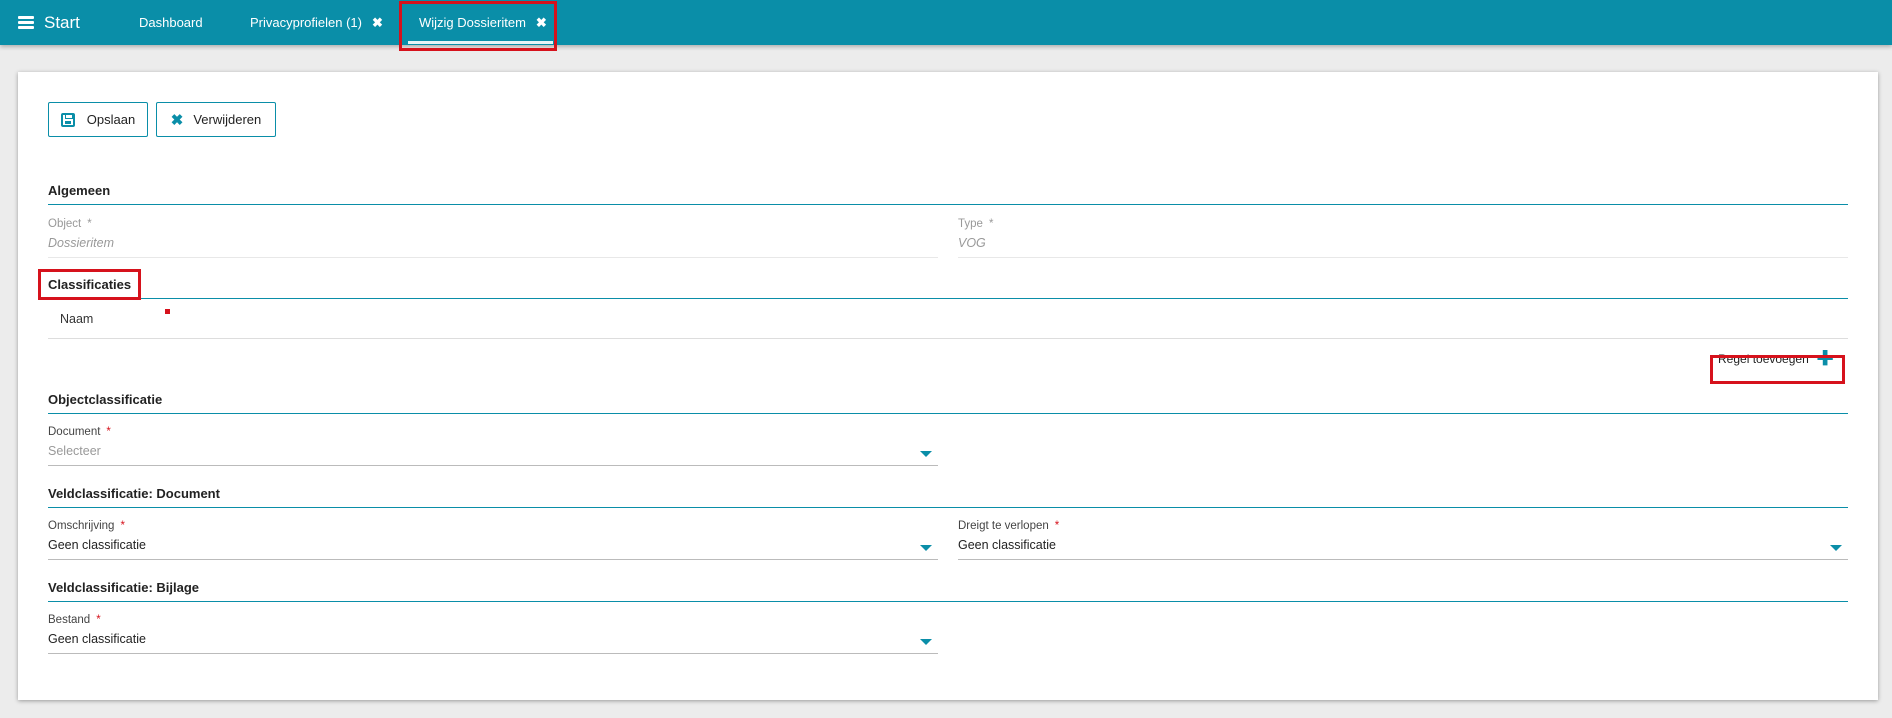 Image resolution: width=1892 pixels, height=718 pixels. Describe the element at coordinates (493, 465) in the screenshot. I see `document-select-underline` at that location.